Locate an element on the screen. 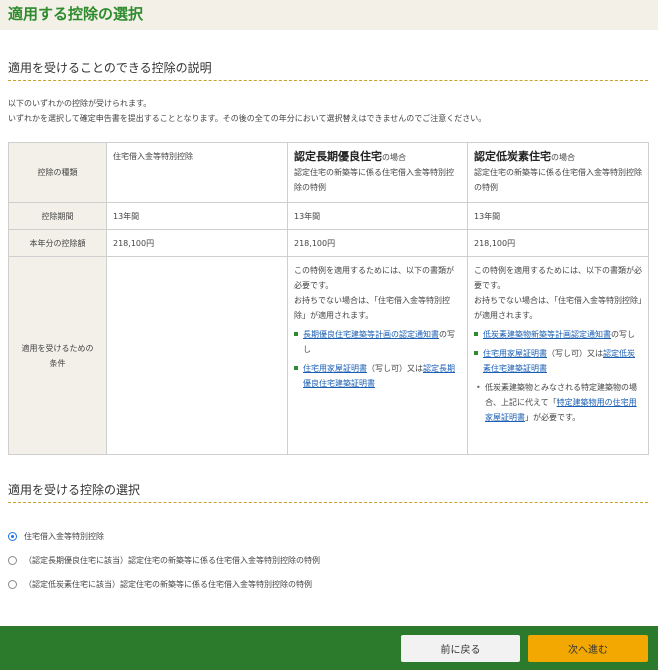  table-row-period: 控除期間 13年間 13年間 13年間 is located at coordinates (328, 216).